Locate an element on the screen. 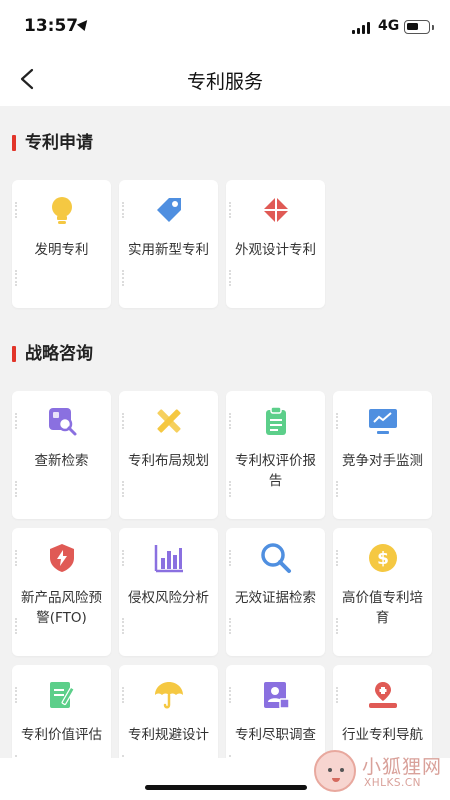  status-bar: 13:57 4G is located at coordinates (225, 26).